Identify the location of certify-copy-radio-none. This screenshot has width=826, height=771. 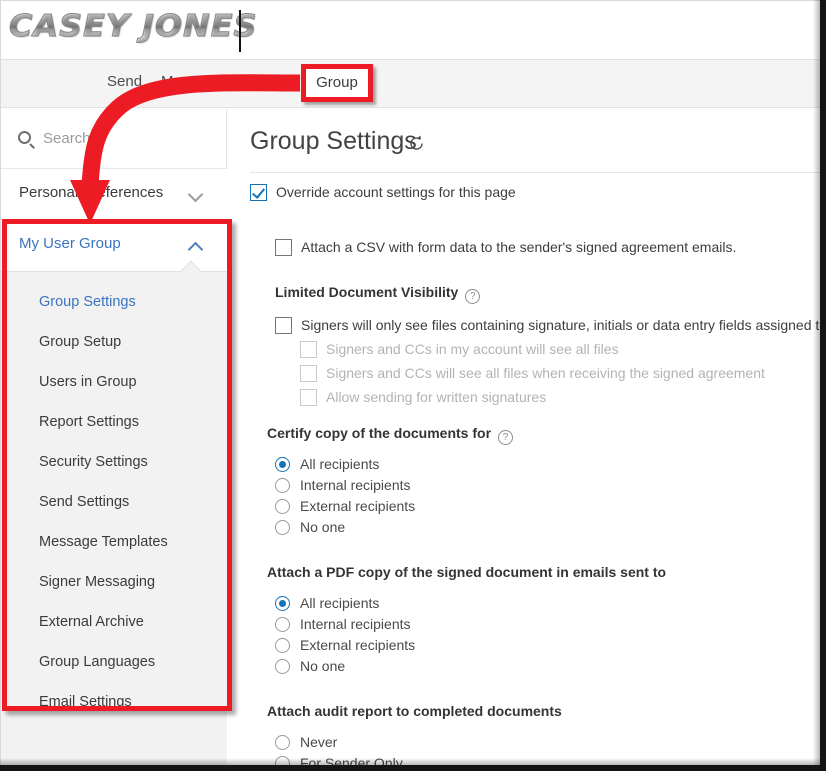
(282, 527).